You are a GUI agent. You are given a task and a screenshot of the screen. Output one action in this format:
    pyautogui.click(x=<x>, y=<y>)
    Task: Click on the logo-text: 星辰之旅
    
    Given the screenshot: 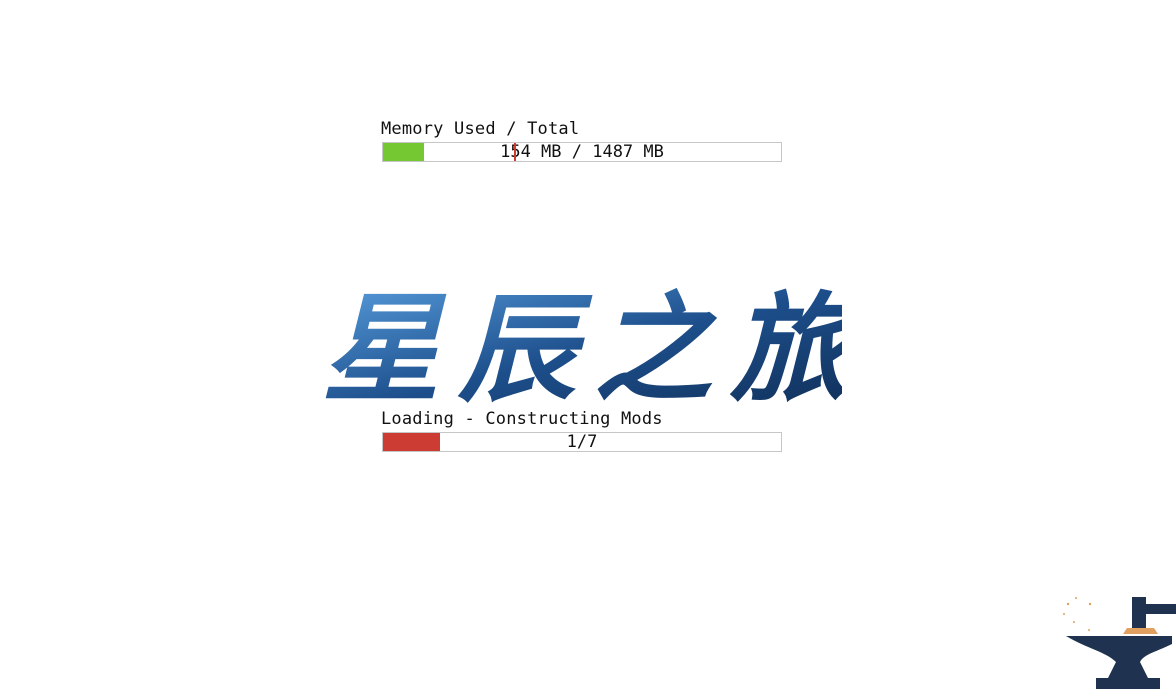 What is the action you would take?
    pyautogui.click(x=582, y=345)
    